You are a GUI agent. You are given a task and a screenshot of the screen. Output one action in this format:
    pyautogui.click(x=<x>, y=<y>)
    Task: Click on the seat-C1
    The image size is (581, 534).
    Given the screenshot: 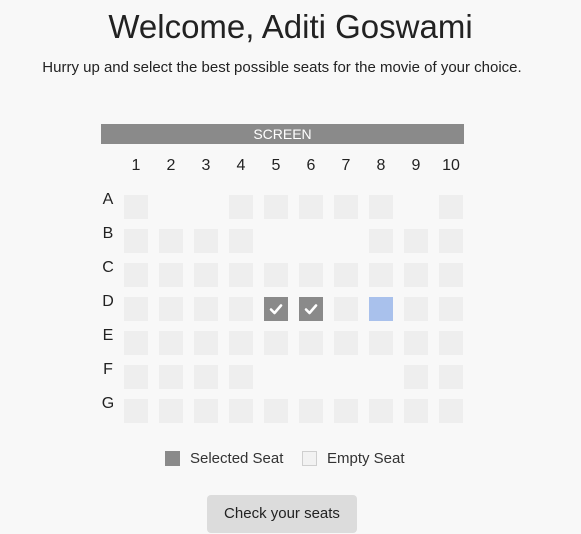 What is the action you would take?
    pyautogui.click(x=136, y=275)
    